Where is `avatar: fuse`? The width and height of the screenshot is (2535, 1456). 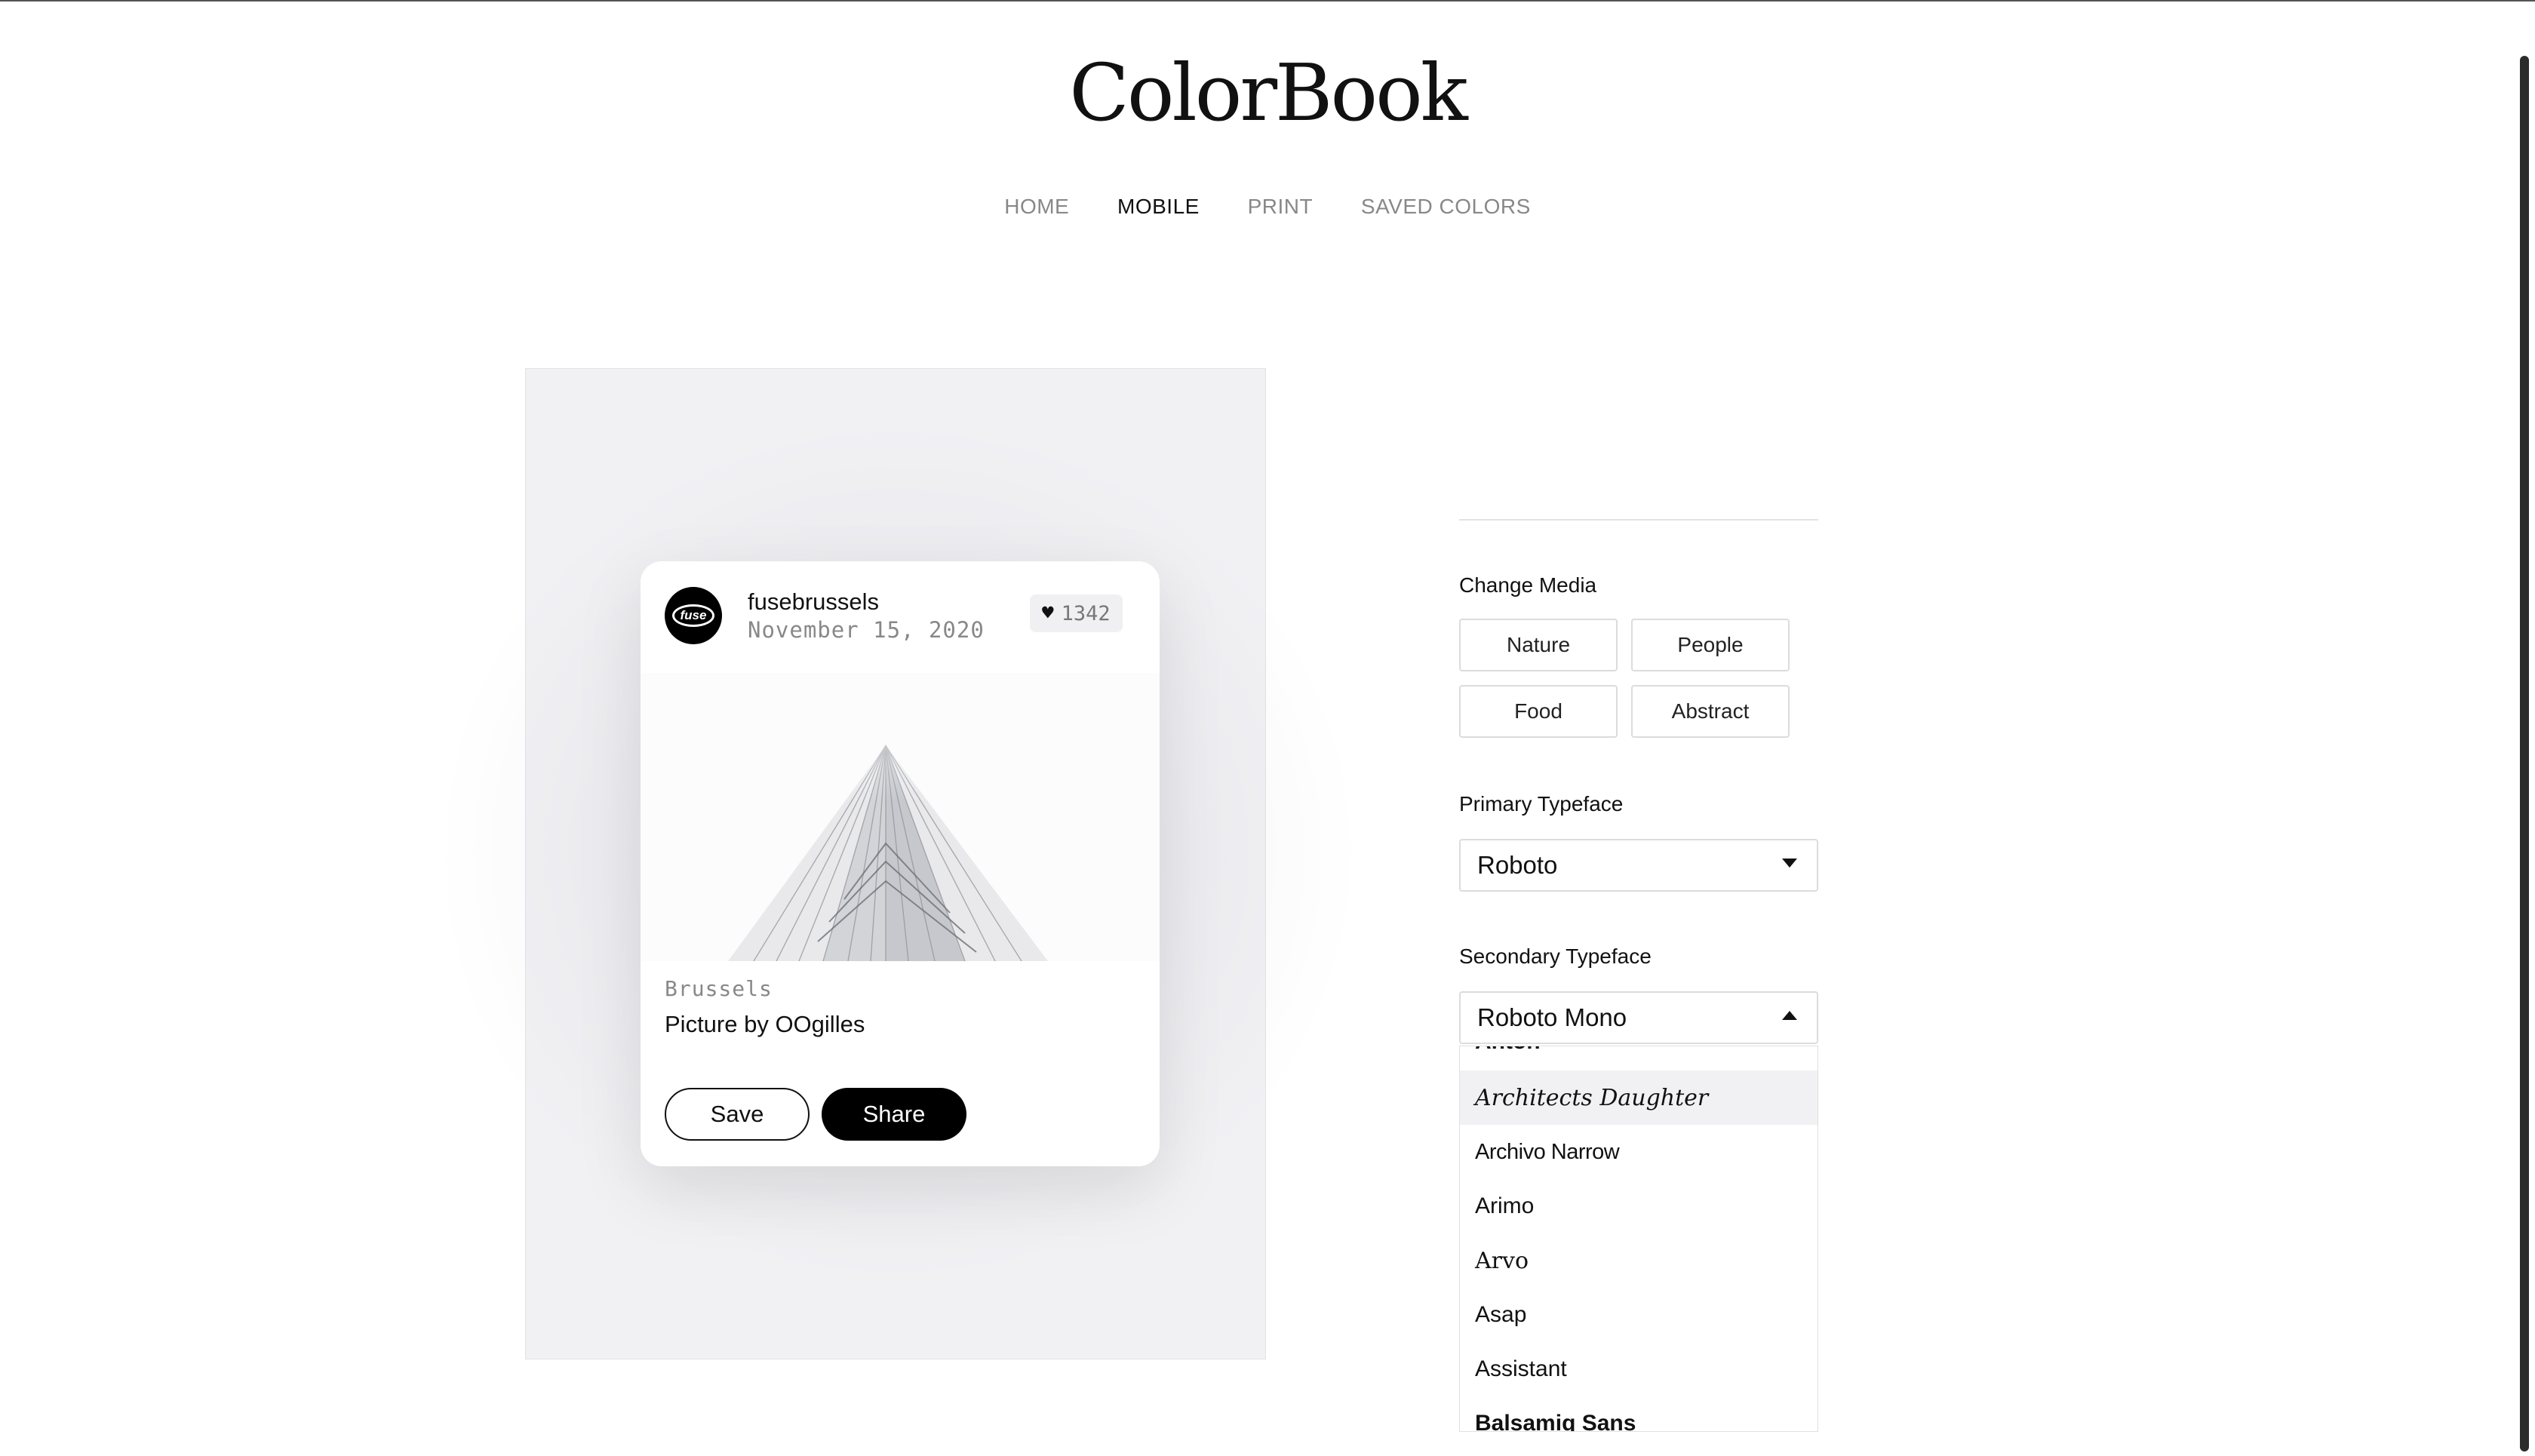 avatar: fuse is located at coordinates (693, 615).